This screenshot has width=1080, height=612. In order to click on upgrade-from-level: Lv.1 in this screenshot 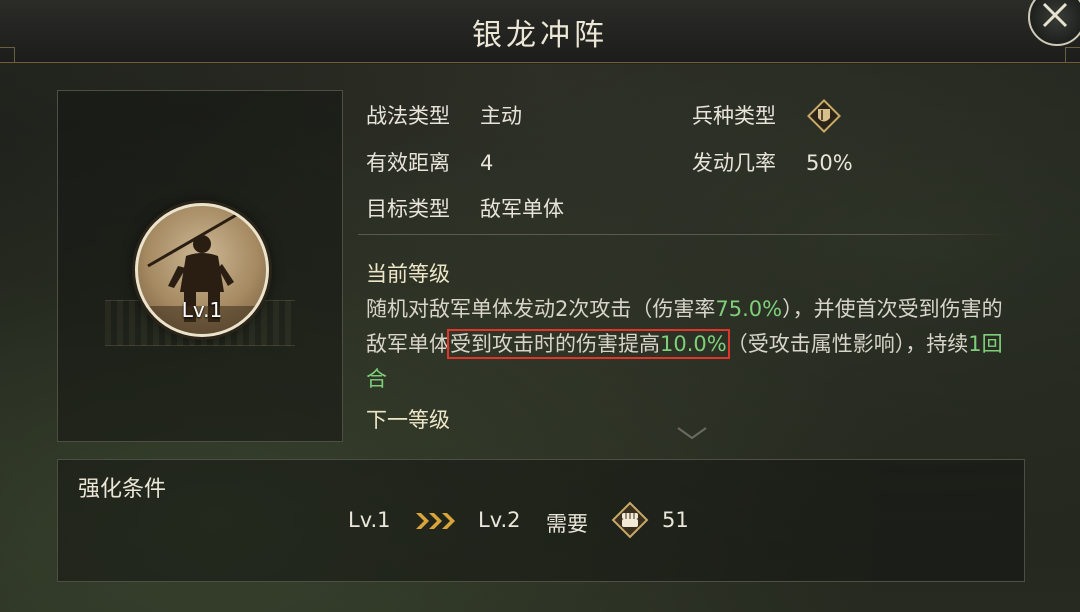, I will do `click(369, 520)`.